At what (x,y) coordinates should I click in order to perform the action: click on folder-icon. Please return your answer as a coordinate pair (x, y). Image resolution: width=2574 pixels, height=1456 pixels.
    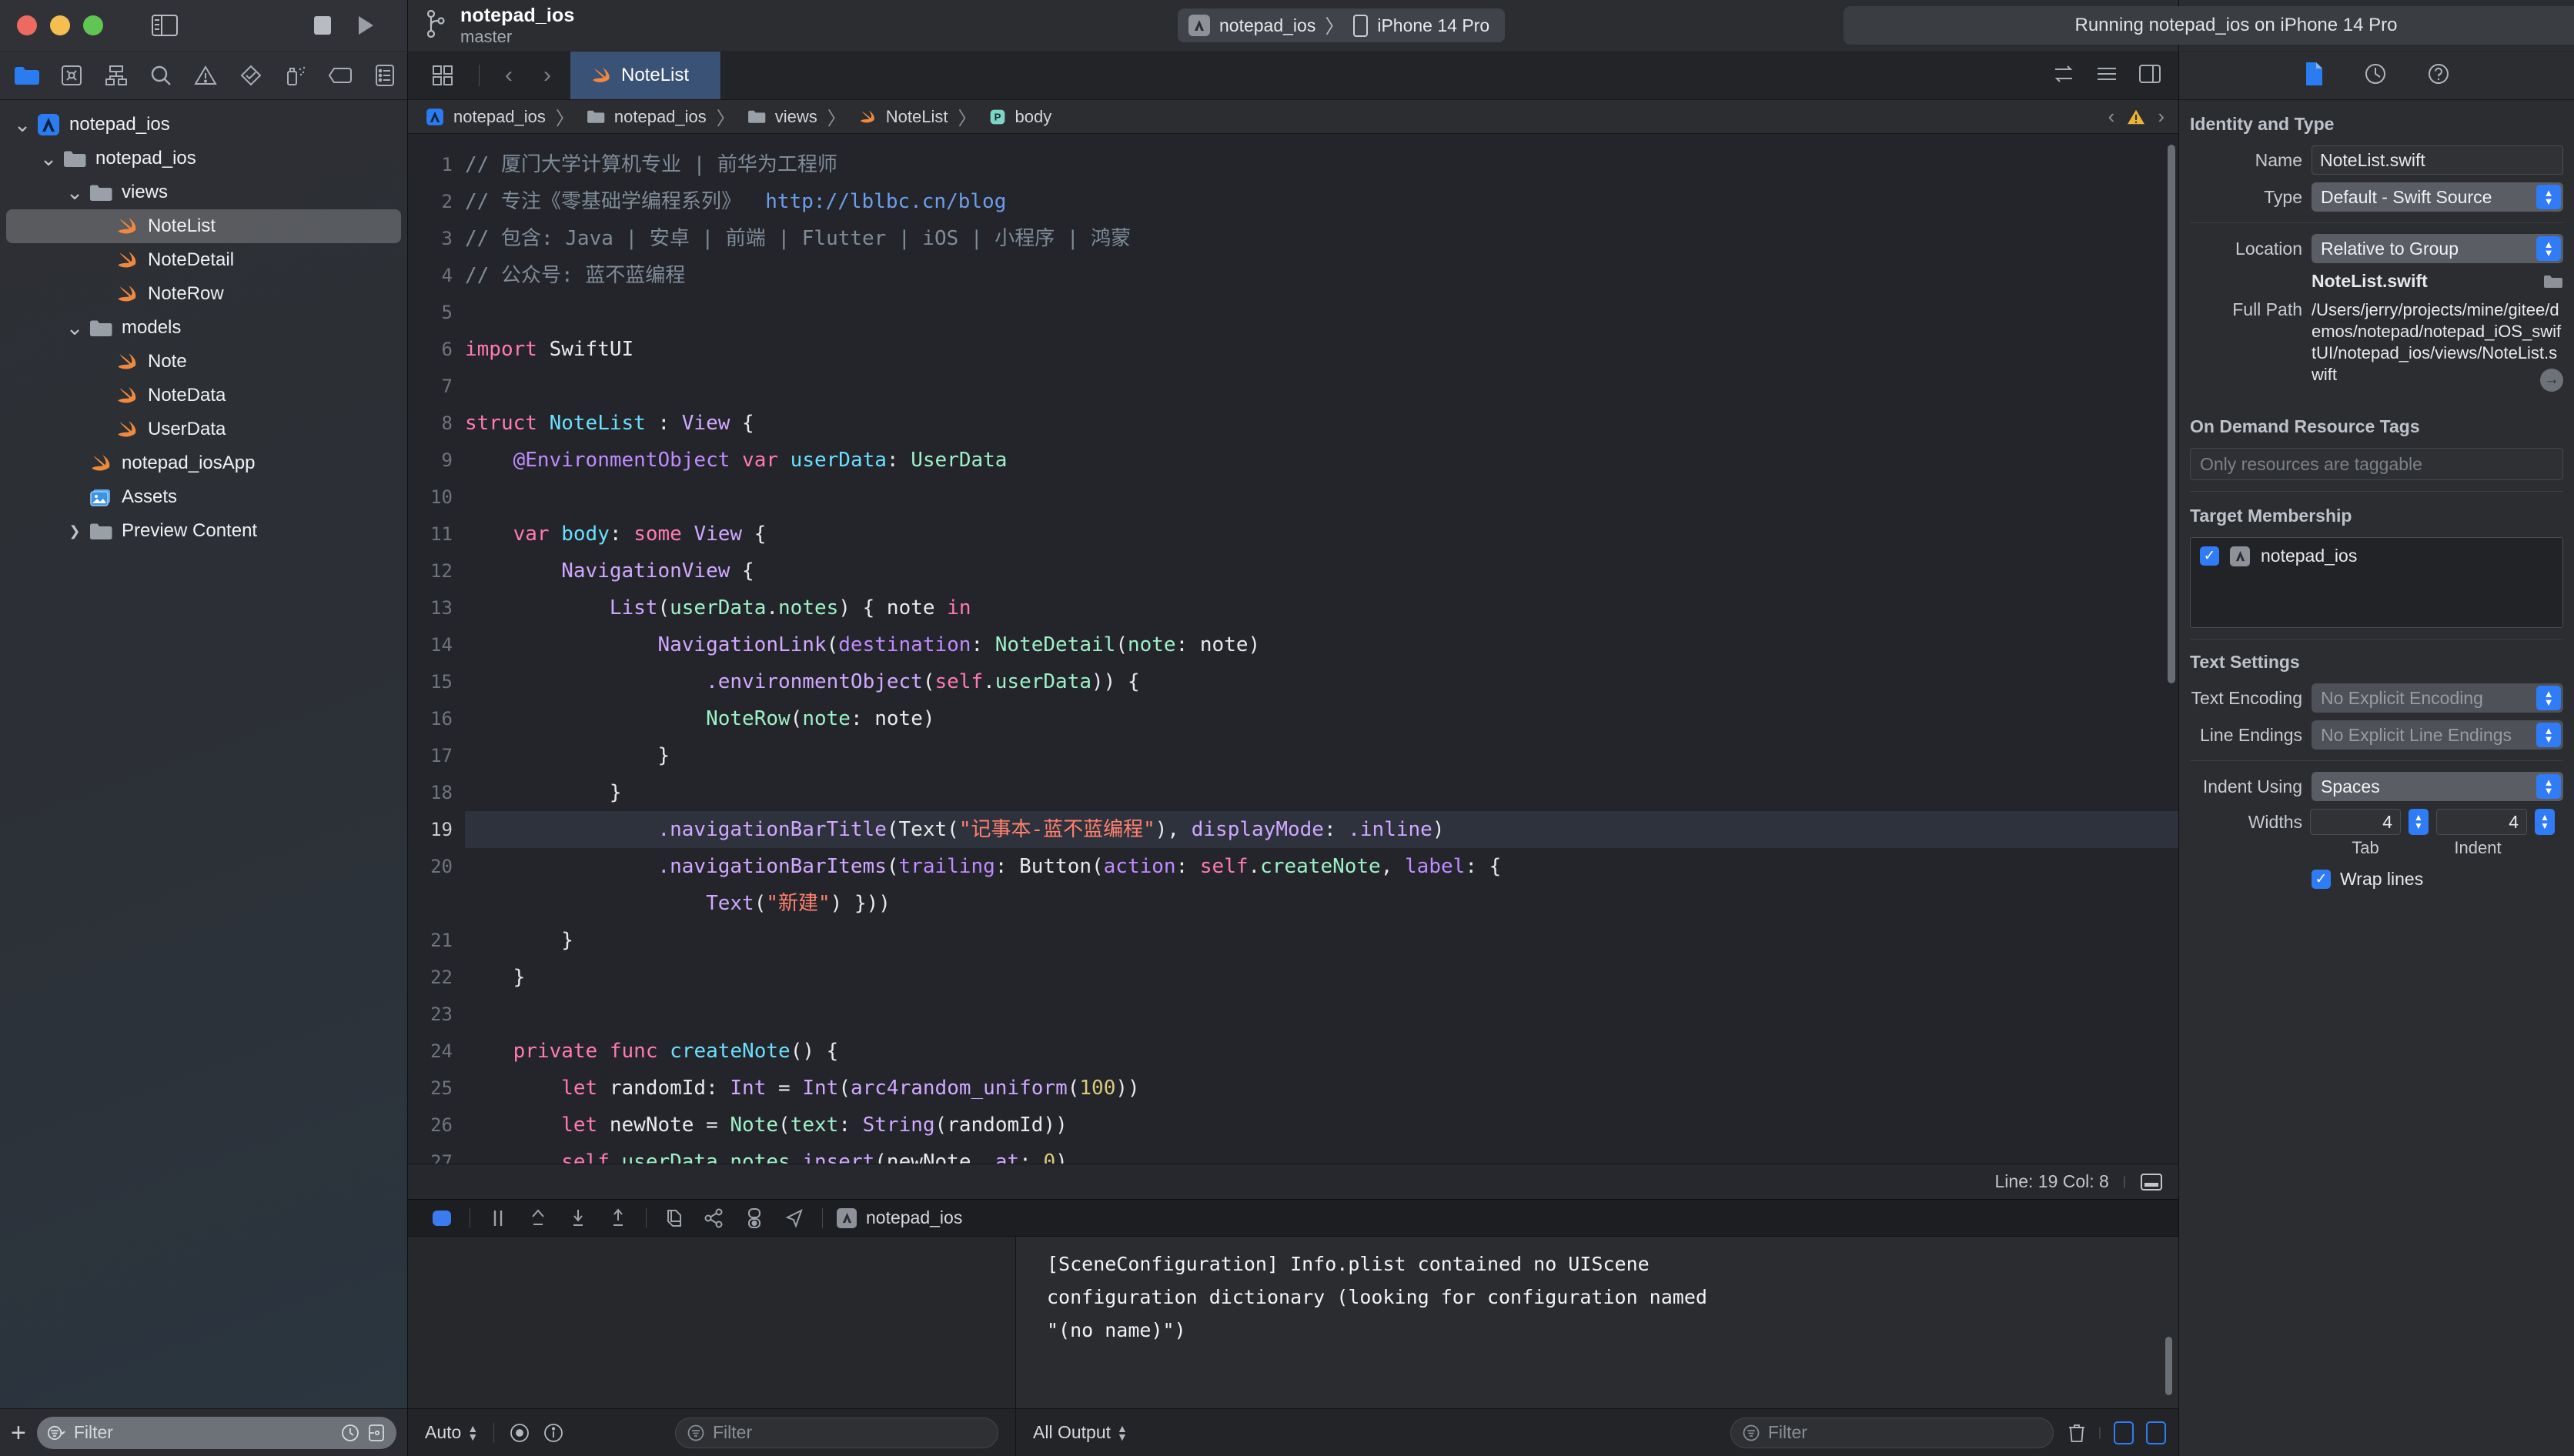
    Looking at the image, I should click on (27, 75).